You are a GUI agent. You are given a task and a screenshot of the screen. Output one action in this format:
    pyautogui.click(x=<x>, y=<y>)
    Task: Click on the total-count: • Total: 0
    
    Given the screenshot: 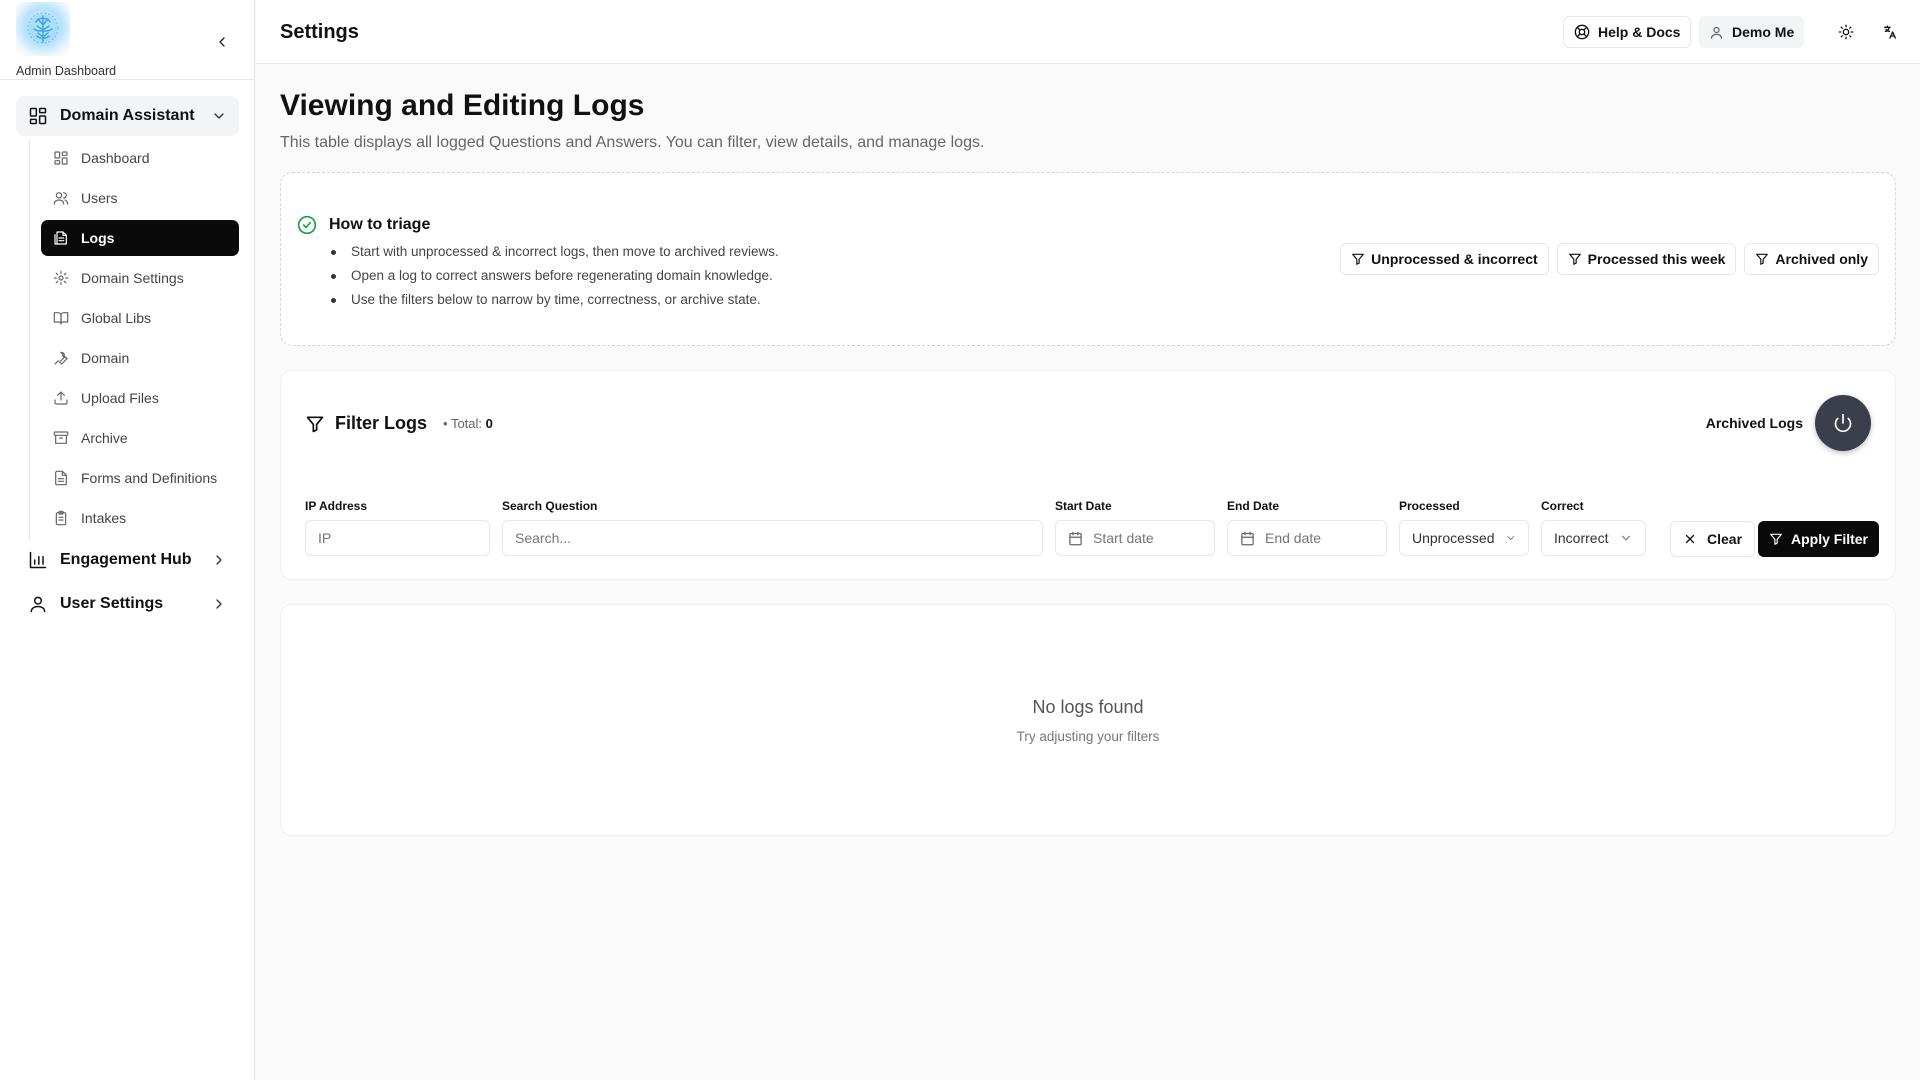 What is the action you would take?
    pyautogui.click(x=468, y=423)
    